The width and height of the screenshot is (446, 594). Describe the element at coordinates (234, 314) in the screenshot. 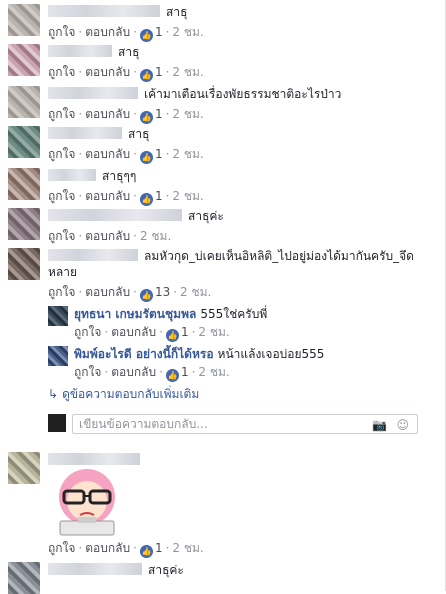

I see `reply-text: 555ใช่ครับพี่` at that location.